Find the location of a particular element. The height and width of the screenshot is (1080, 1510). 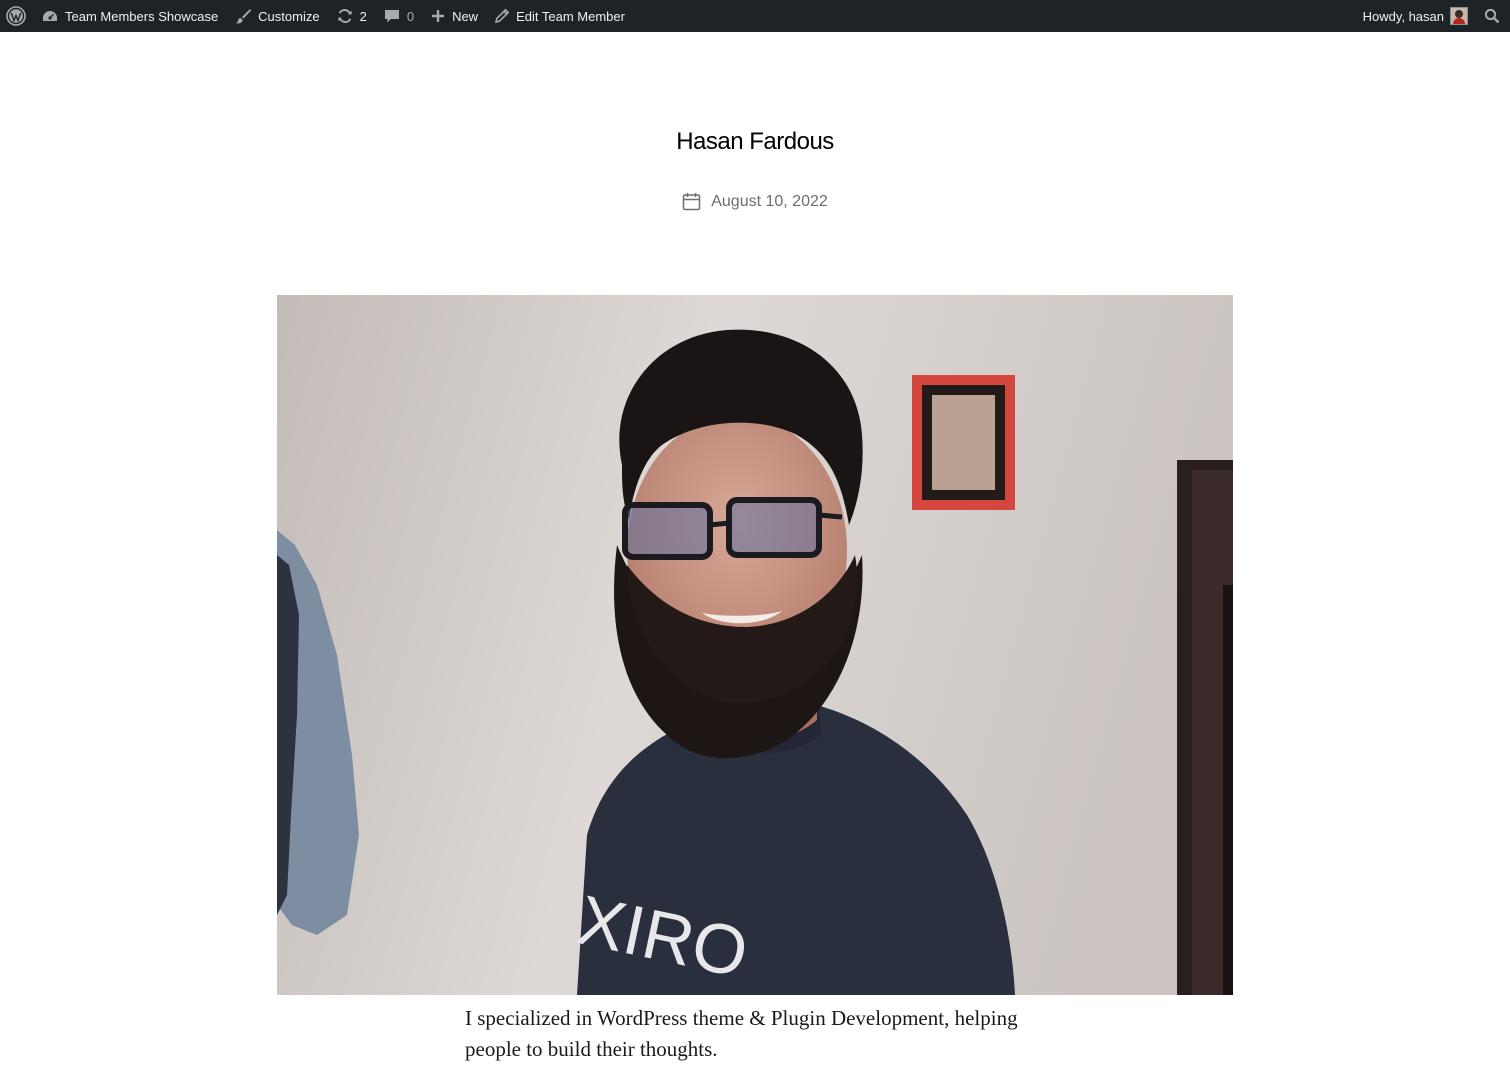

edit-team-member-link: Edit Team Member is located at coordinates (559, 16).